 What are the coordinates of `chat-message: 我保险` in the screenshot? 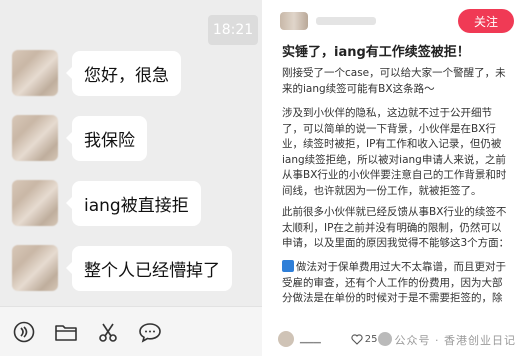 It's located at (79, 138).